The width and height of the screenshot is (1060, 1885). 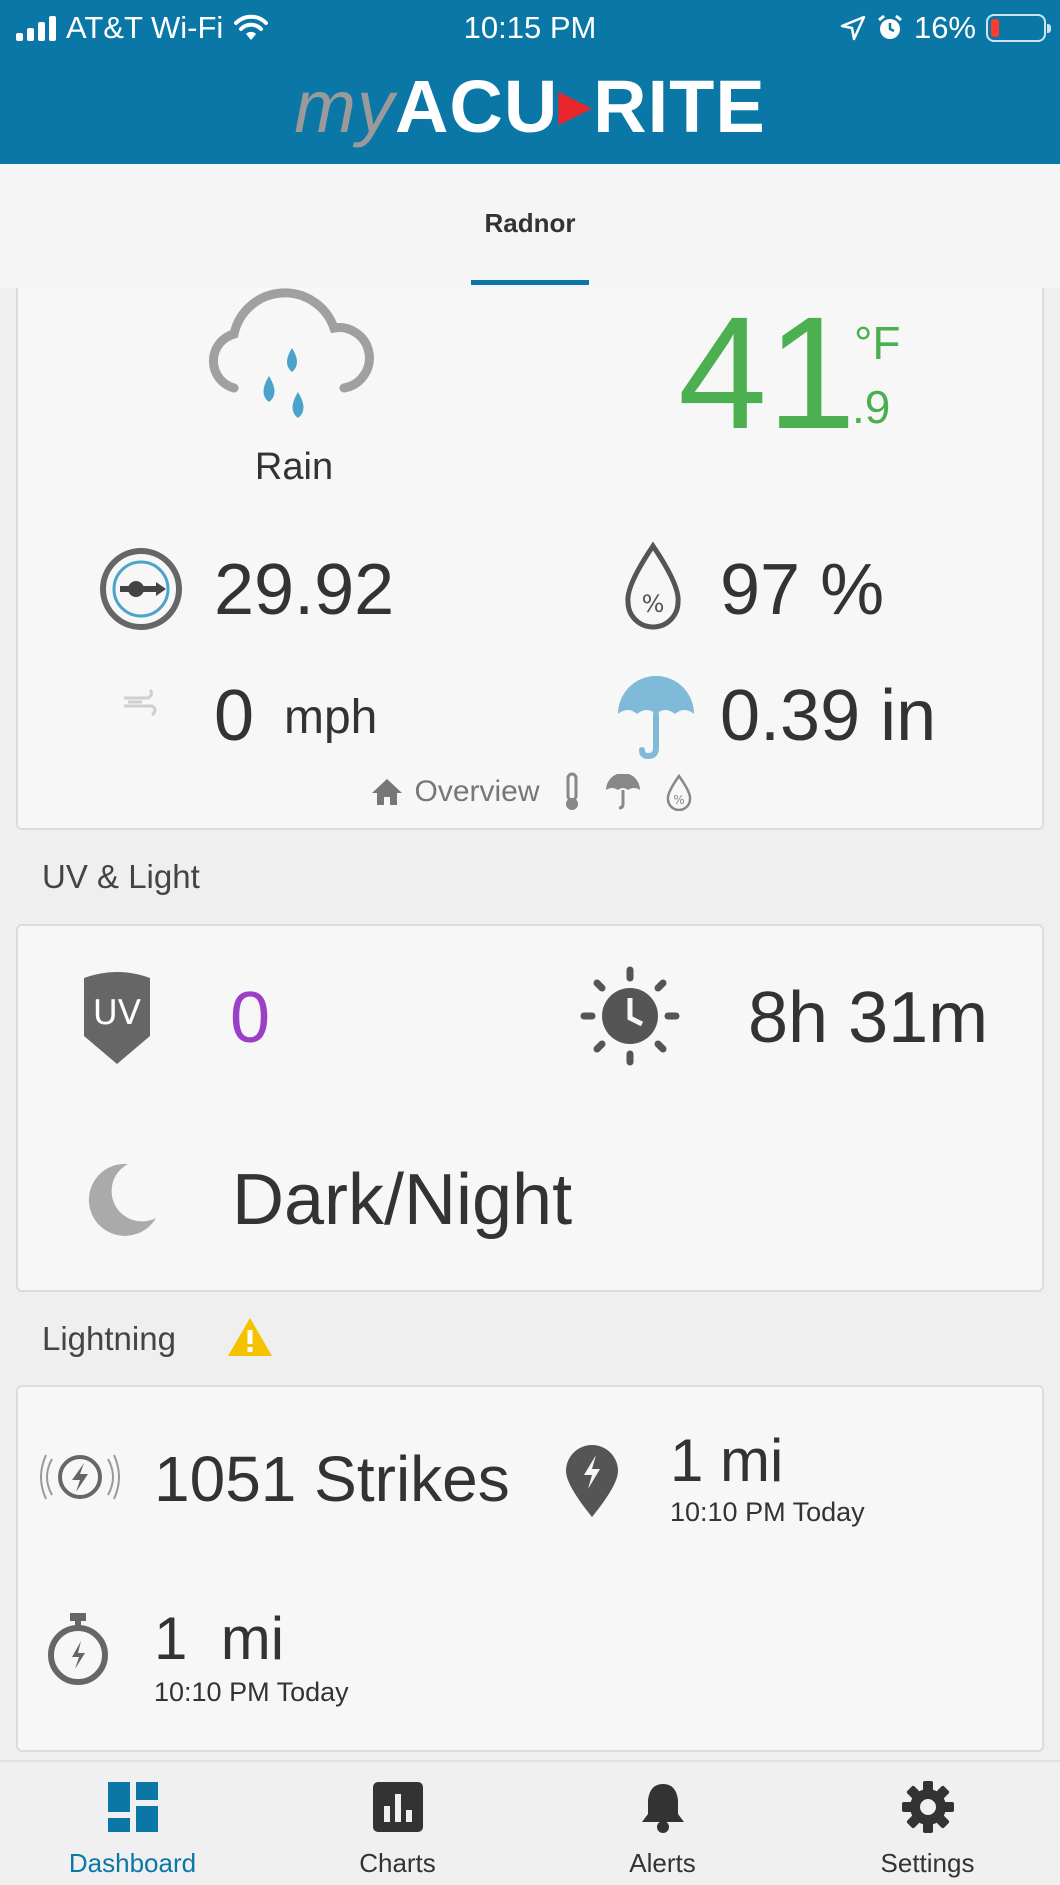 What do you see at coordinates (592, 1481) in the screenshot?
I see `lightning-location-pin-icon` at bounding box center [592, 1481].